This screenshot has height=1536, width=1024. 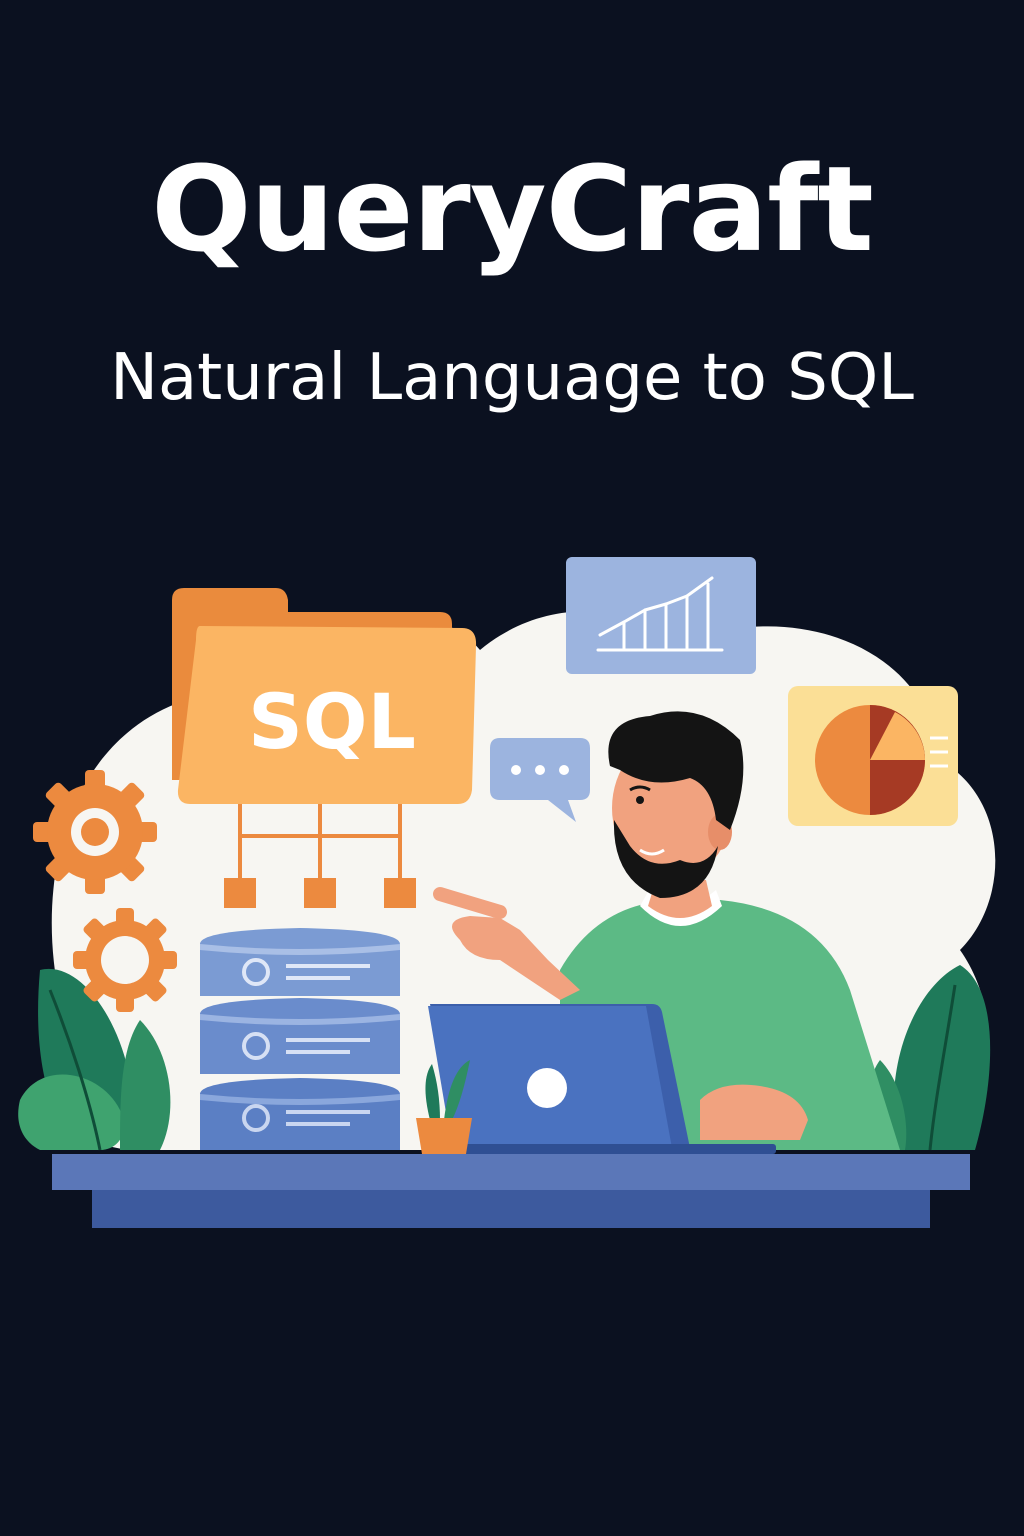 What do you see at coordinates (320, 893) in the screenshot?
I see `tree-nodes` at bounding box center [320, 893].